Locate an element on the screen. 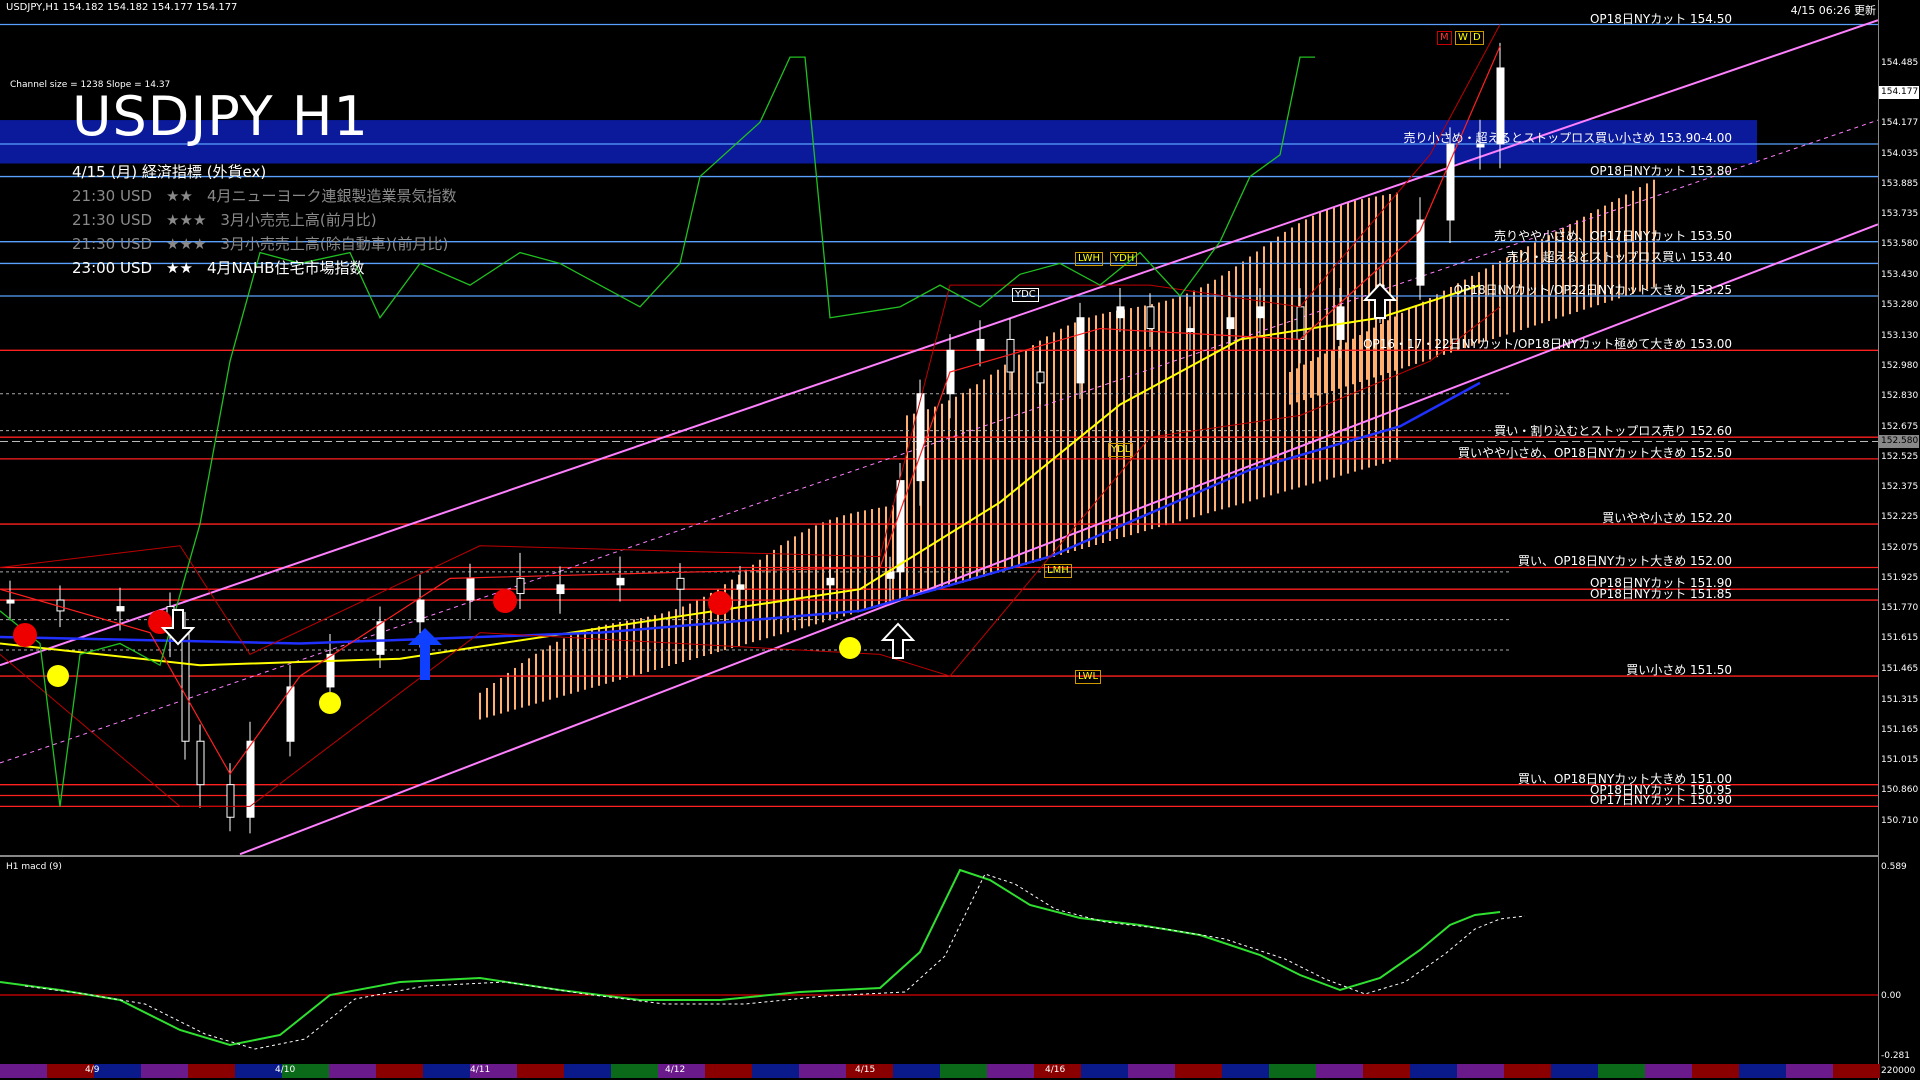 The height and width of the screenshot is (1080, 1920). event-row: 23:00 USD ★★ 4月NAHB住宅市場指数 is located at coordinates (271, 268).